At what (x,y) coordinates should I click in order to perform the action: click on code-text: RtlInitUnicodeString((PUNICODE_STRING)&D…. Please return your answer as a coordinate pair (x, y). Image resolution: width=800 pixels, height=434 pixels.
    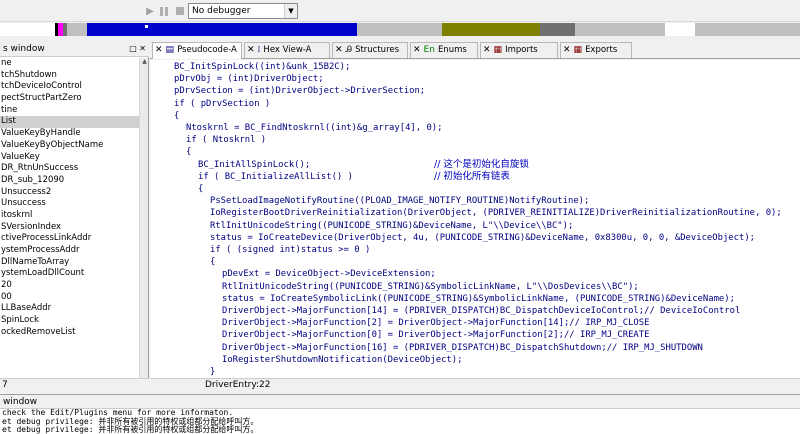
    Looking at the image, I should click on (392, 225).